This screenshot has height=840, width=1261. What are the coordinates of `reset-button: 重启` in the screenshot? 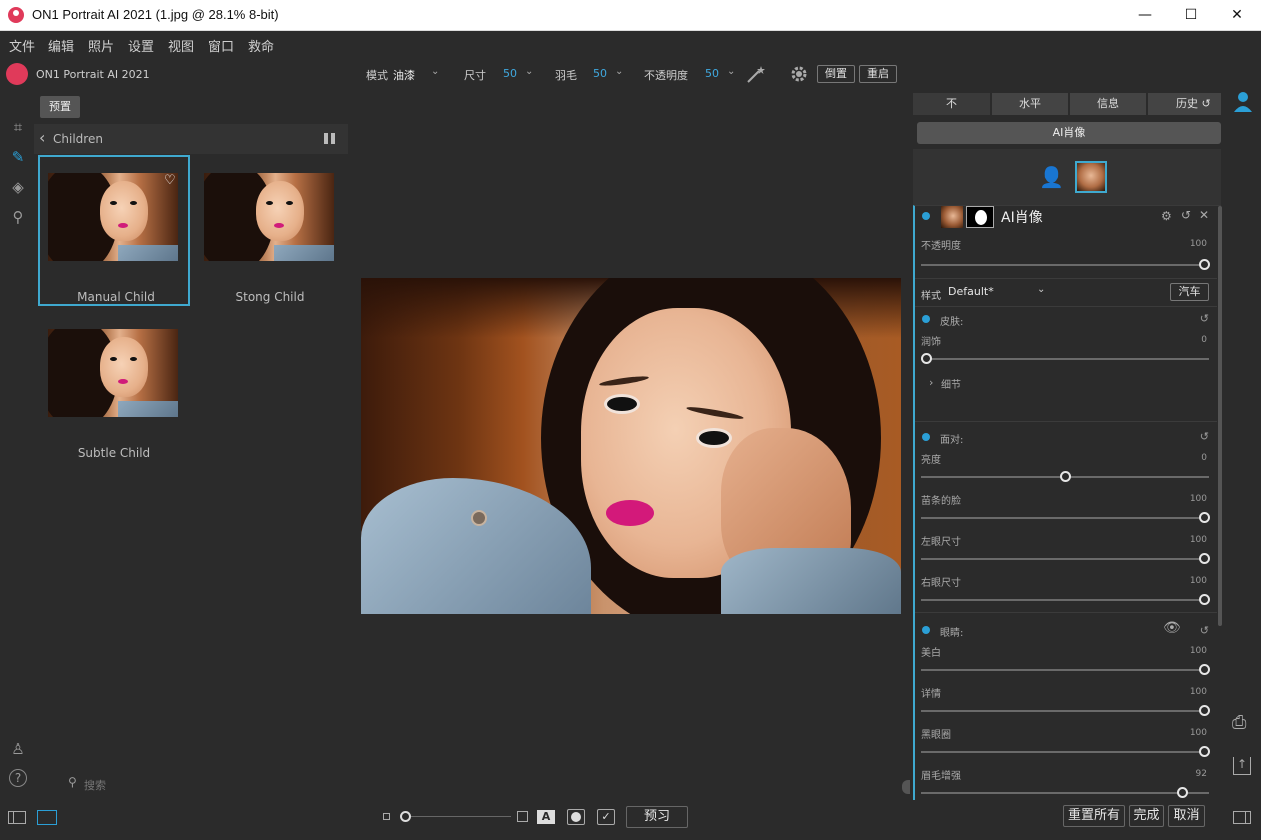 It's located at (878, 74).